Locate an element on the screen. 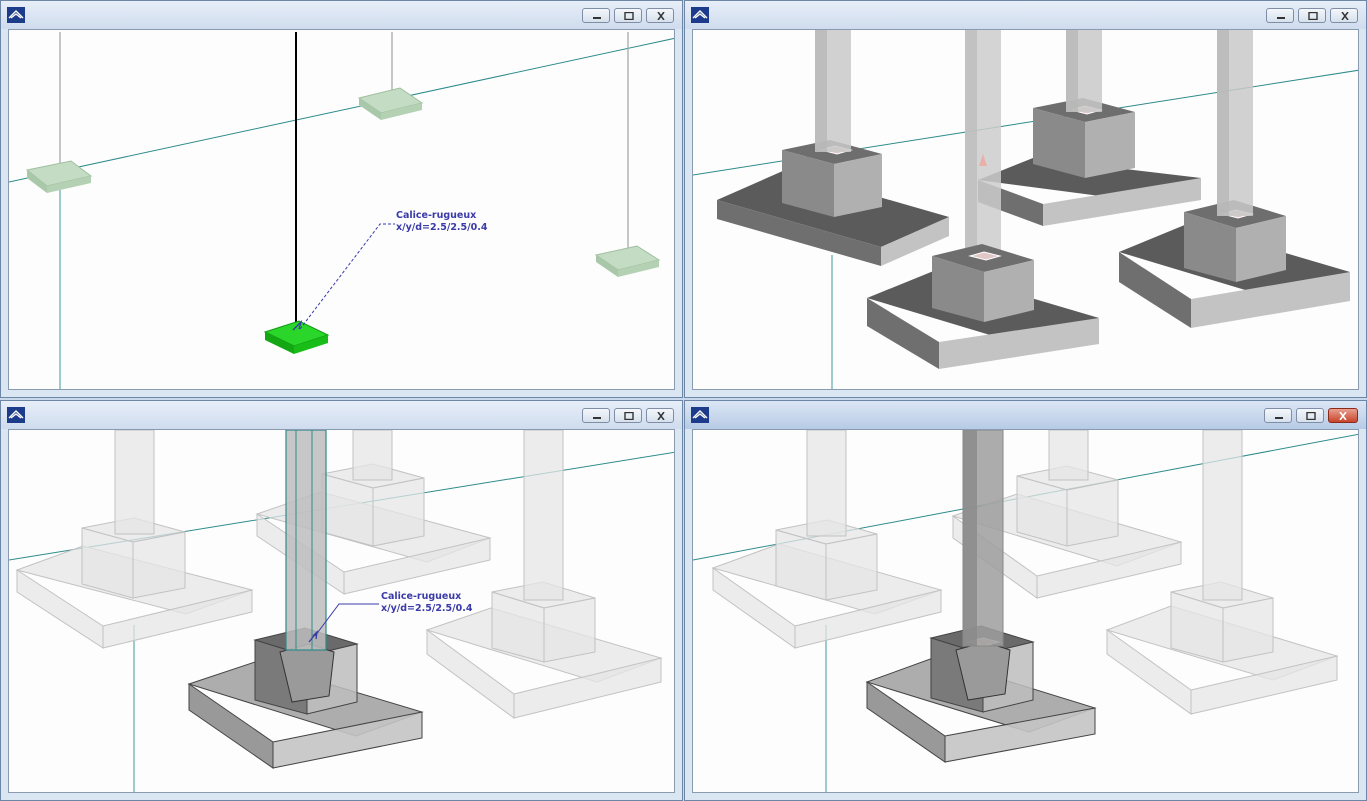 The image size is (1367, 801). annotation-leader-line is located at coordinates (347, 276).